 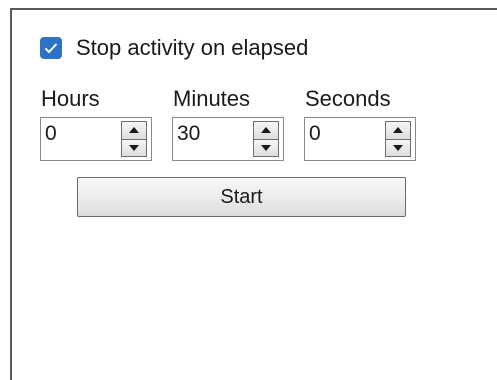 What do you see at coordinates (188, 134) in the screenshot?
I see `minutes-input: 30` at bounding box center [188, 134].